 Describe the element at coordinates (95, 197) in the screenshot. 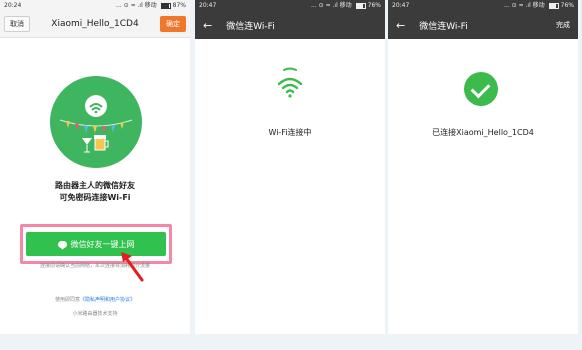

I see `headline-line2: 可免密码连接Wi-Fi` at that location.